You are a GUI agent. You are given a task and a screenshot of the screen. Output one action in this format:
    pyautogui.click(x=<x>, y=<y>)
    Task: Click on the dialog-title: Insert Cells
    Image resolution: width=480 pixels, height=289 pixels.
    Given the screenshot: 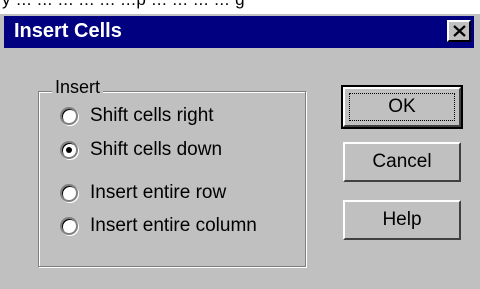 What is the action you would take?
    pyautogui.click(x=68, y=31)
    